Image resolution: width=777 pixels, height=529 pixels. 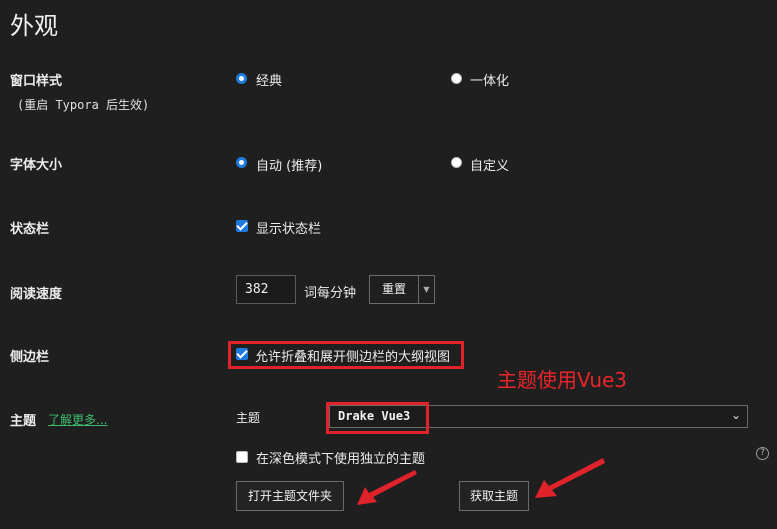 What do you see at coordinates (735, 415) in the screenshot?
I see `chevron-down-icon: ⌄` at bounding box center [735, 415].